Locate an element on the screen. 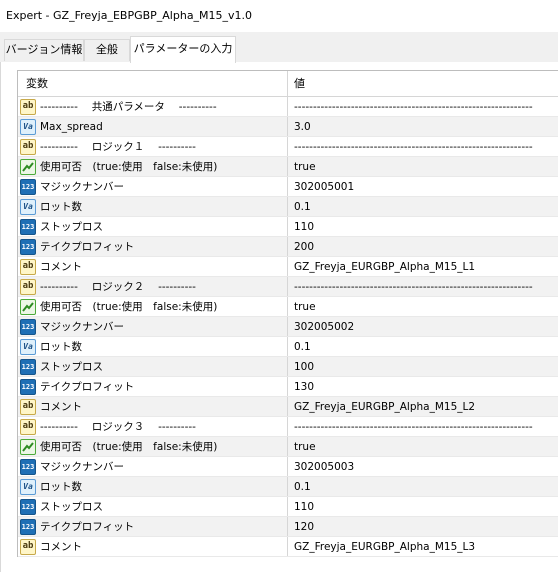  parameter-row: 123 マジックナンバー 302005002 is located at coordinates (288, 327).